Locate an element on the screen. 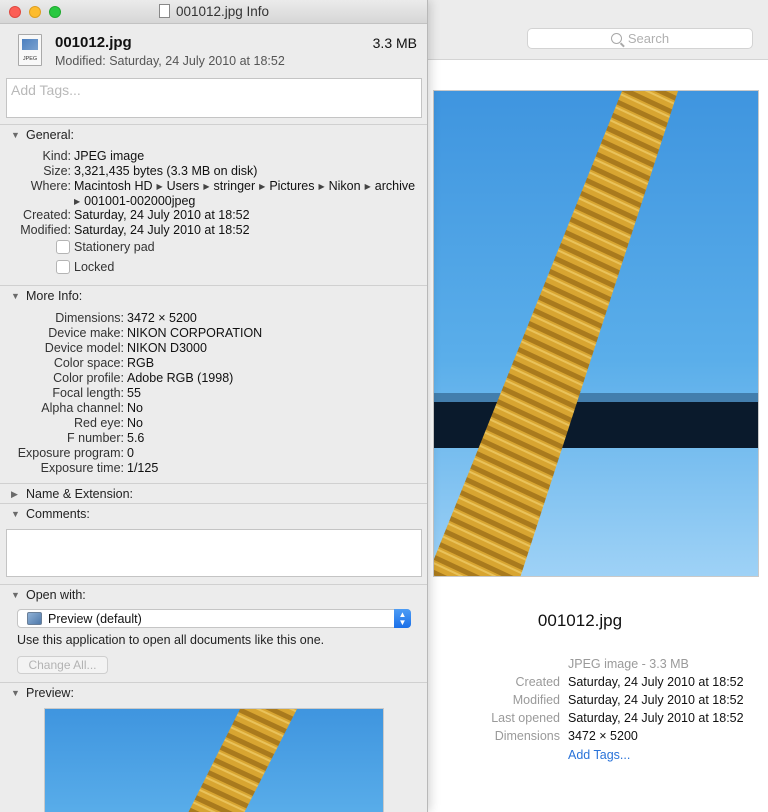 Image resolution: width=768 pixels, height=812 pixels. rope-photo-thumbnail is located at coordinates (214, 760).